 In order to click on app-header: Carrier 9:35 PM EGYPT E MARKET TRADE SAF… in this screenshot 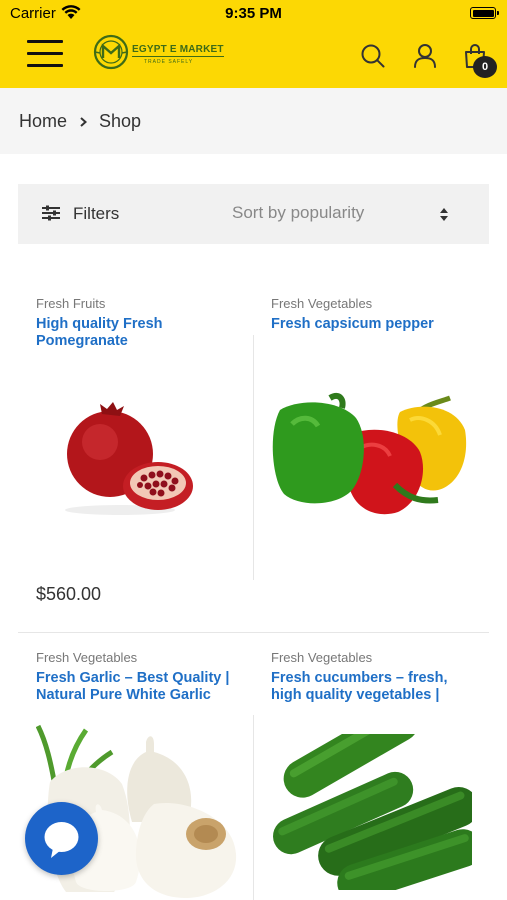, I will do `click(253, 44)`.